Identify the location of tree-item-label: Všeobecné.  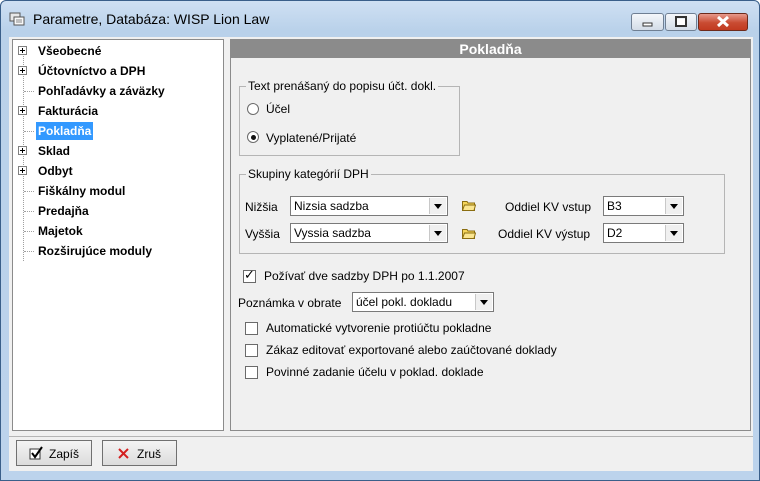
(69, 51).